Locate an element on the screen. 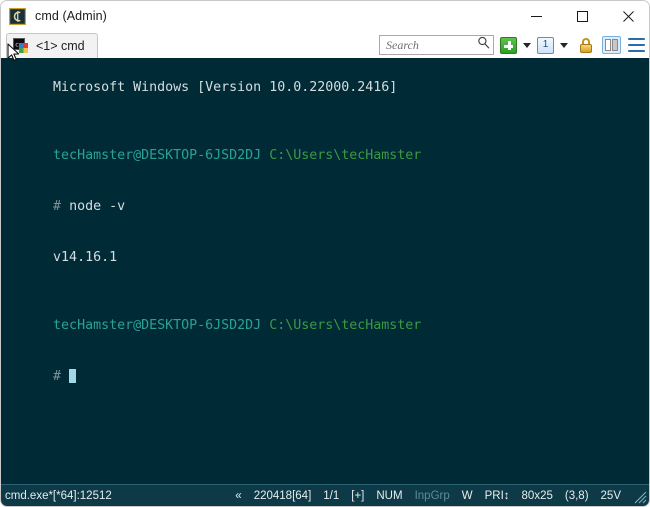 Image resolution: width=650 pixels, height=507 pixels. status-plus: [+] is located at coordinates (358, 495).